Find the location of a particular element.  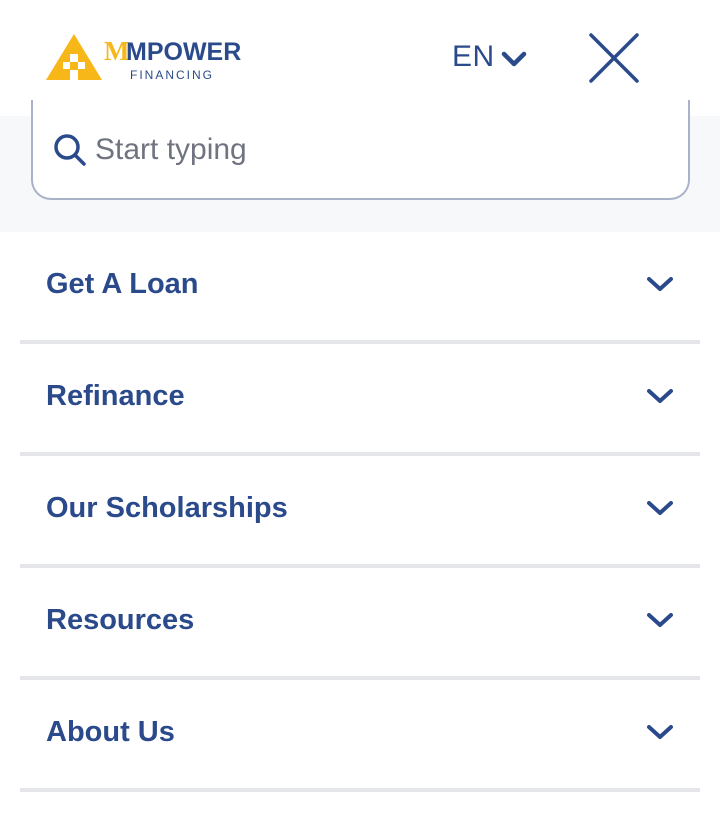

menu-item-about-us: About Us is located at coordinates (360, 736).